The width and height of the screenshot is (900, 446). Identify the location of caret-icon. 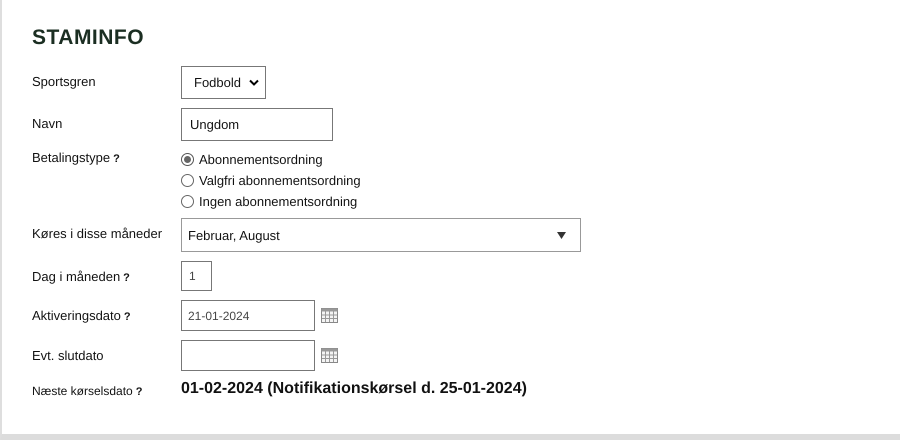
(561, 235).